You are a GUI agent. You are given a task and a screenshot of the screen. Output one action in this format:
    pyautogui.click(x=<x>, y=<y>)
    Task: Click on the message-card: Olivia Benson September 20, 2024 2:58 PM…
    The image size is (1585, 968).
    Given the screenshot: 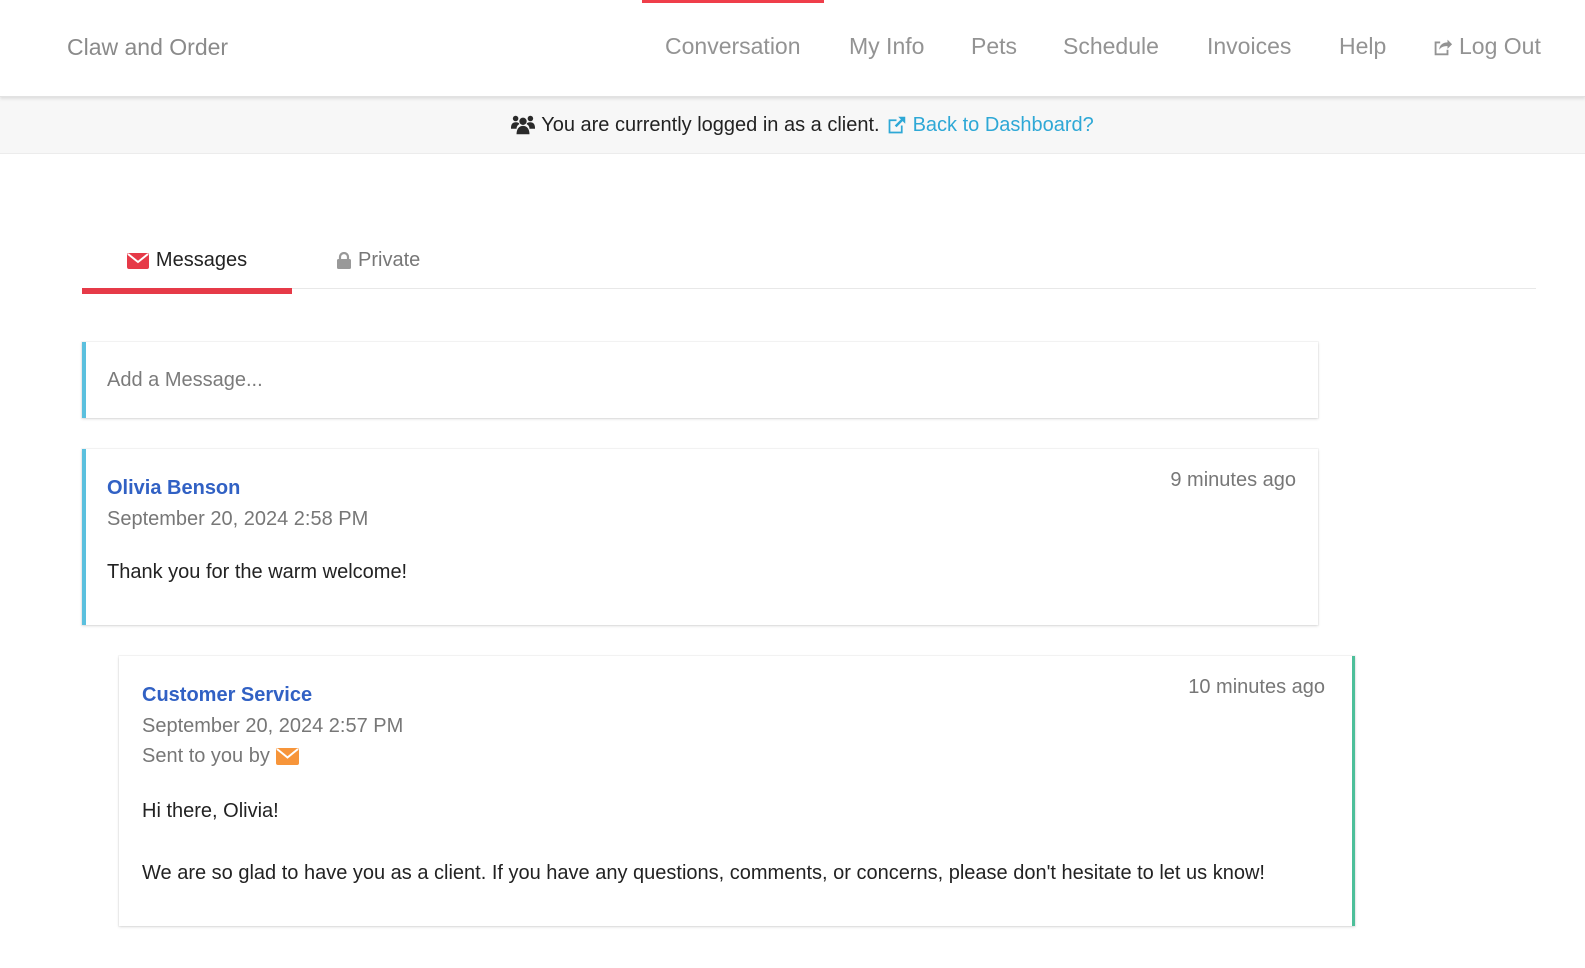 What is the action you would take?
    pyautogui.click(x=700, y=537)
    